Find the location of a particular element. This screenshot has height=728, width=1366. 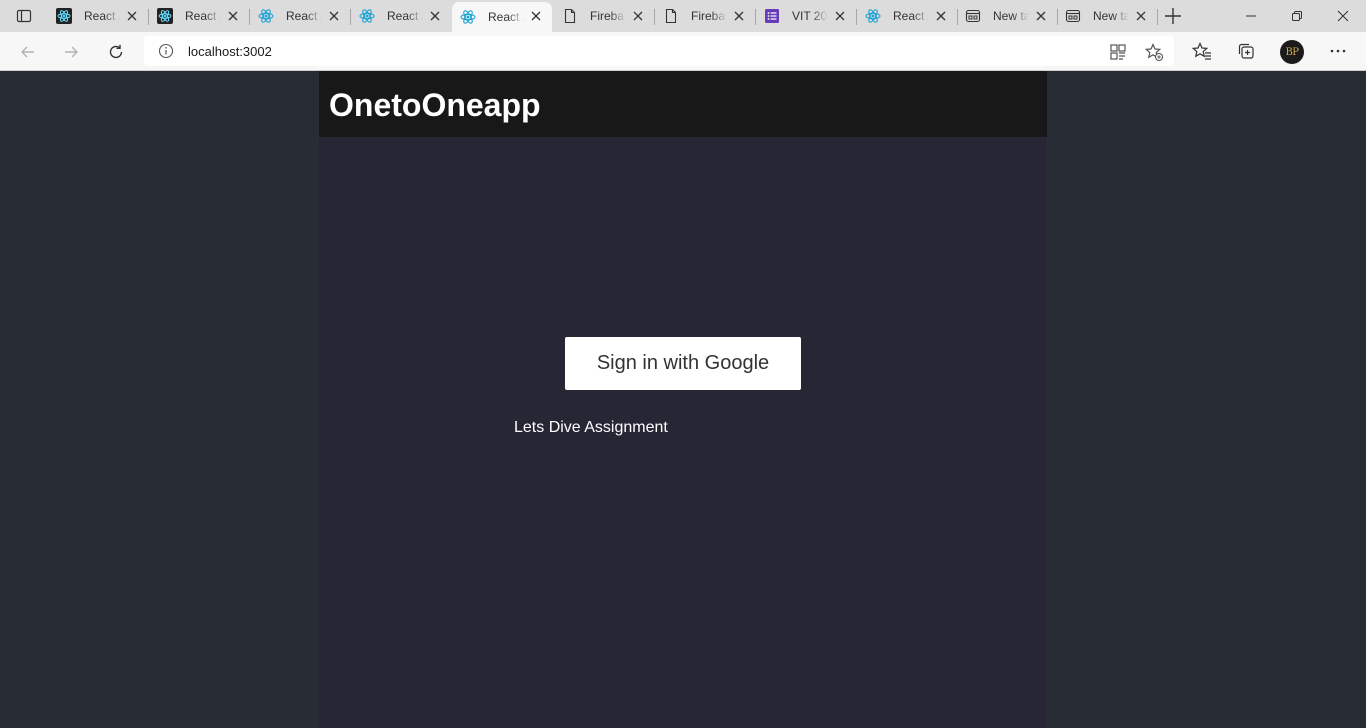

restore-icon is located at coordinates (1297, 16).